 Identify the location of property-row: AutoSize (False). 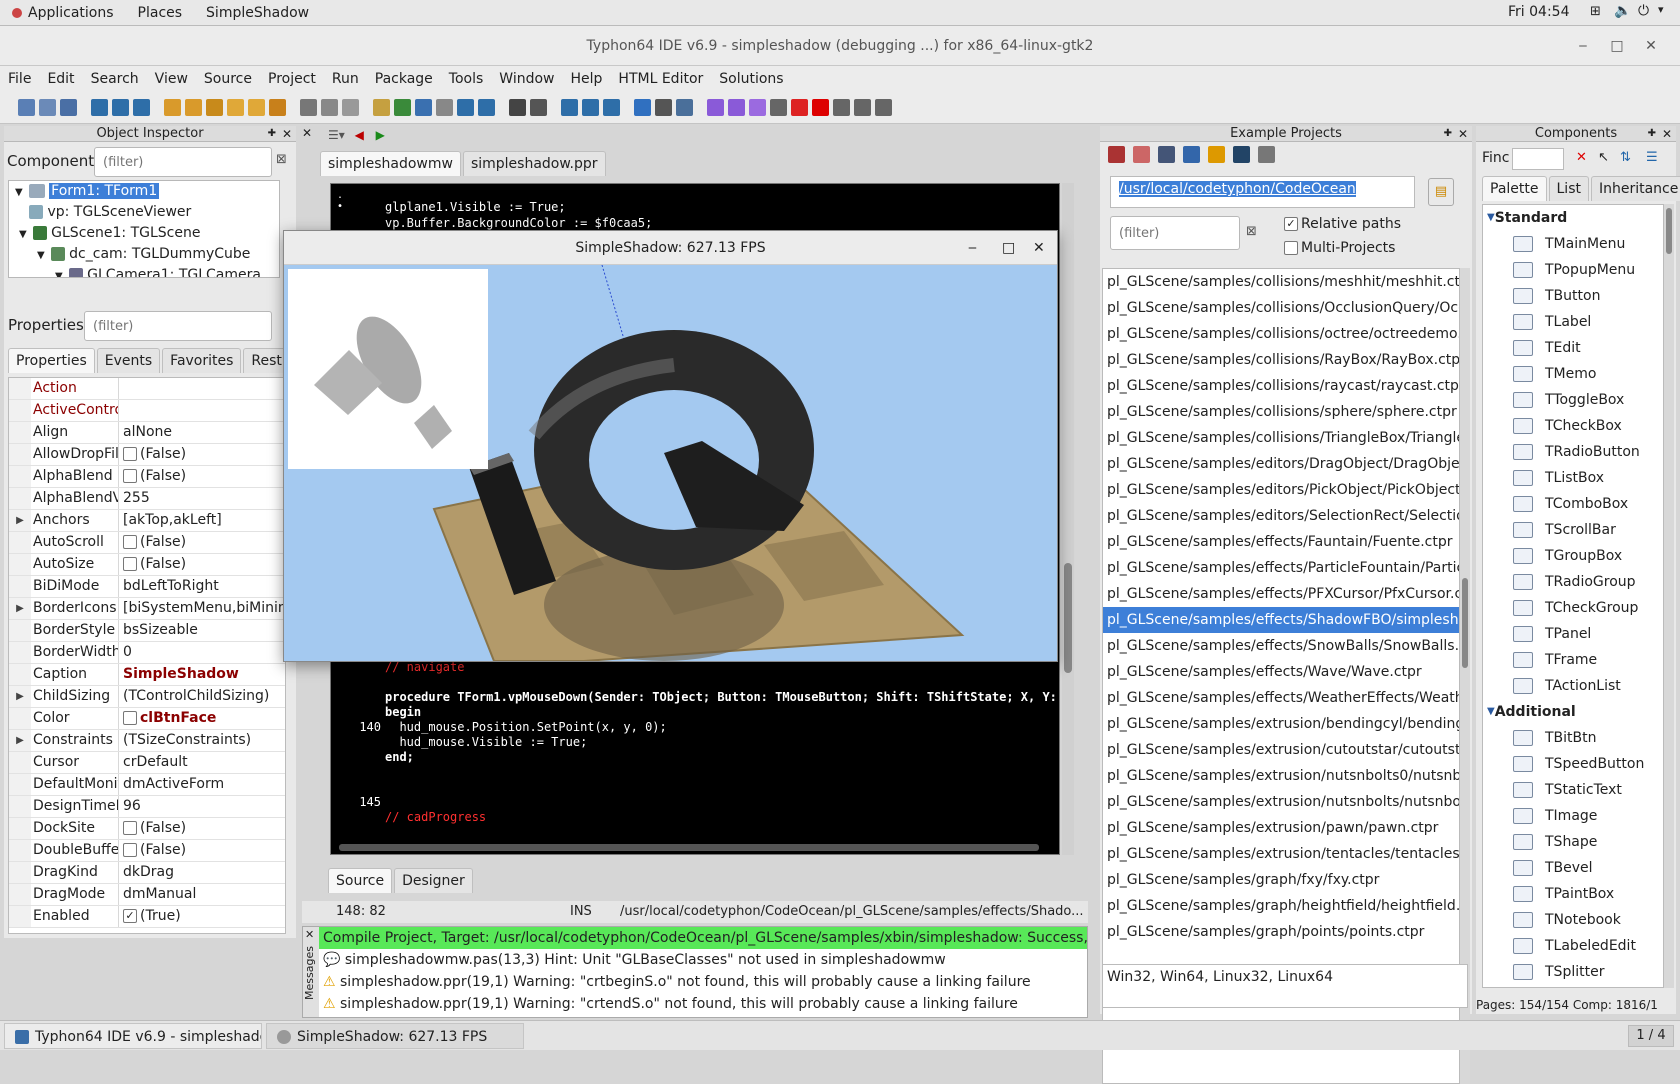
(147, 565).